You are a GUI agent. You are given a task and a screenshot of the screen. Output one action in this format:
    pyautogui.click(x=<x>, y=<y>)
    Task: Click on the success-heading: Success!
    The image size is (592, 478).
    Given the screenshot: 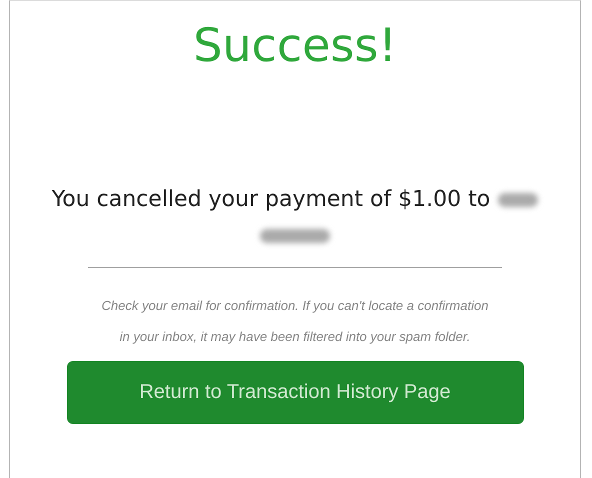 What is the action you would take?
    pyautogui.click(x=295, y=45)
    